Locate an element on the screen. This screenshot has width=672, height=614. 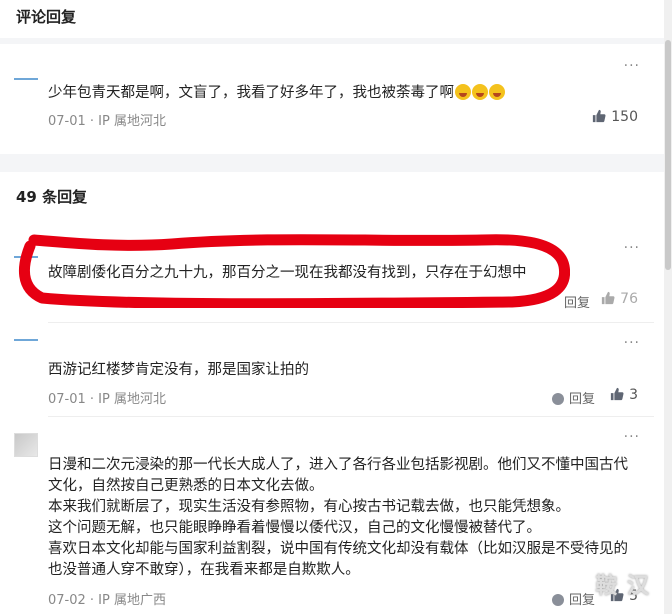
scroll-thumb is located at coordinates (668, 155).